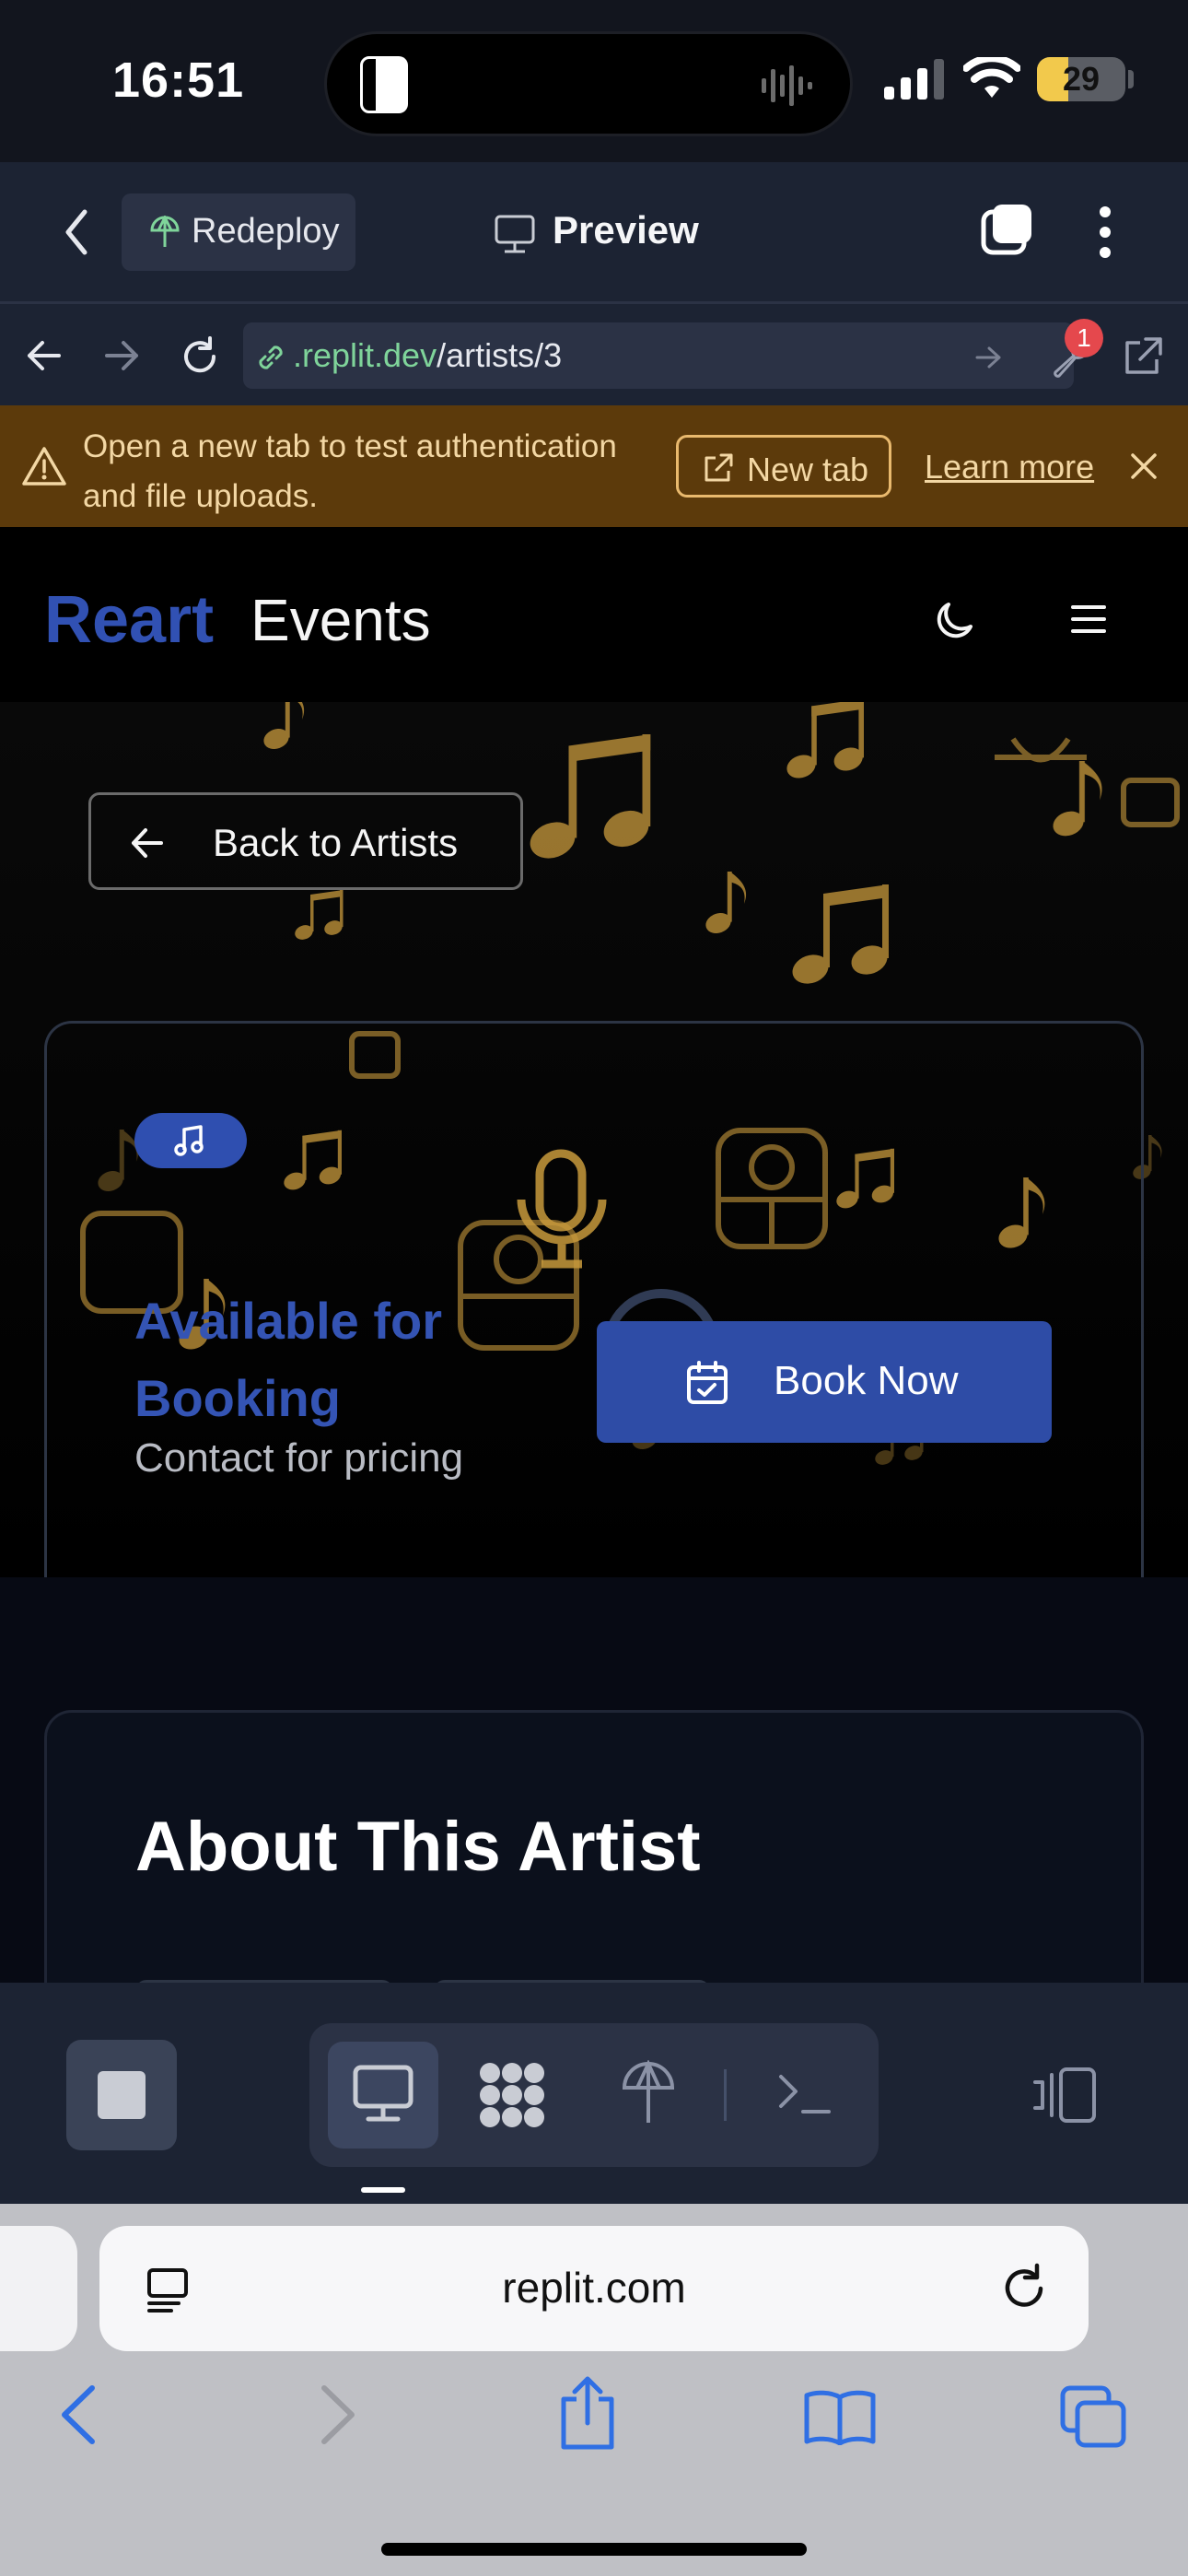 Image resolution: width=1188 pixels, height=2576 pixels. I want to click on safari-url-text: replit.com, so click(594, 2288).